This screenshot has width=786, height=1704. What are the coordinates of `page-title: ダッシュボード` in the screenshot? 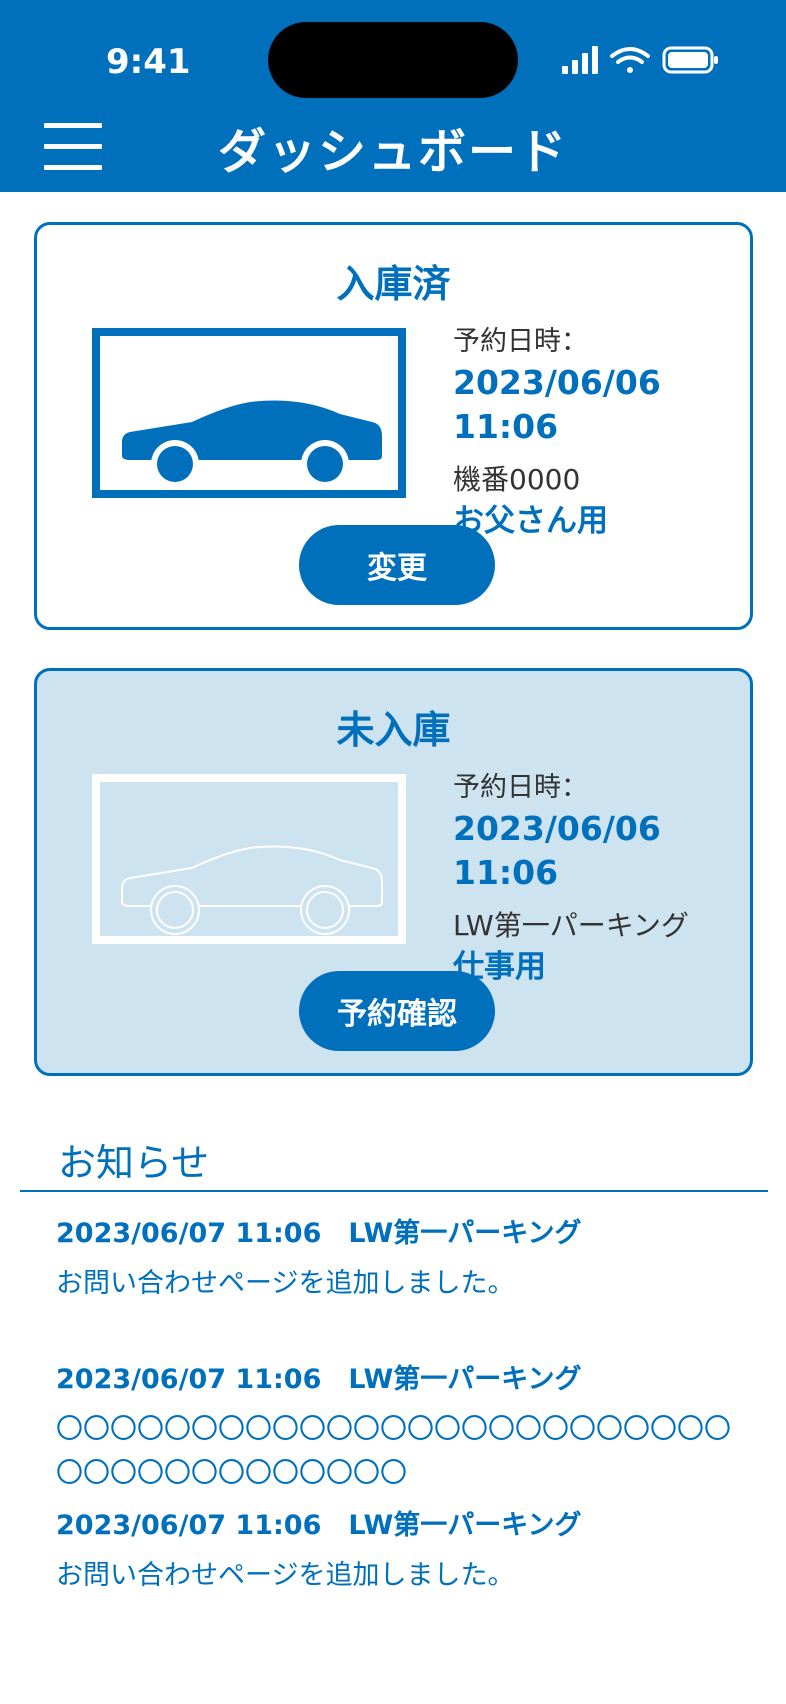 It's located at (392, 152).